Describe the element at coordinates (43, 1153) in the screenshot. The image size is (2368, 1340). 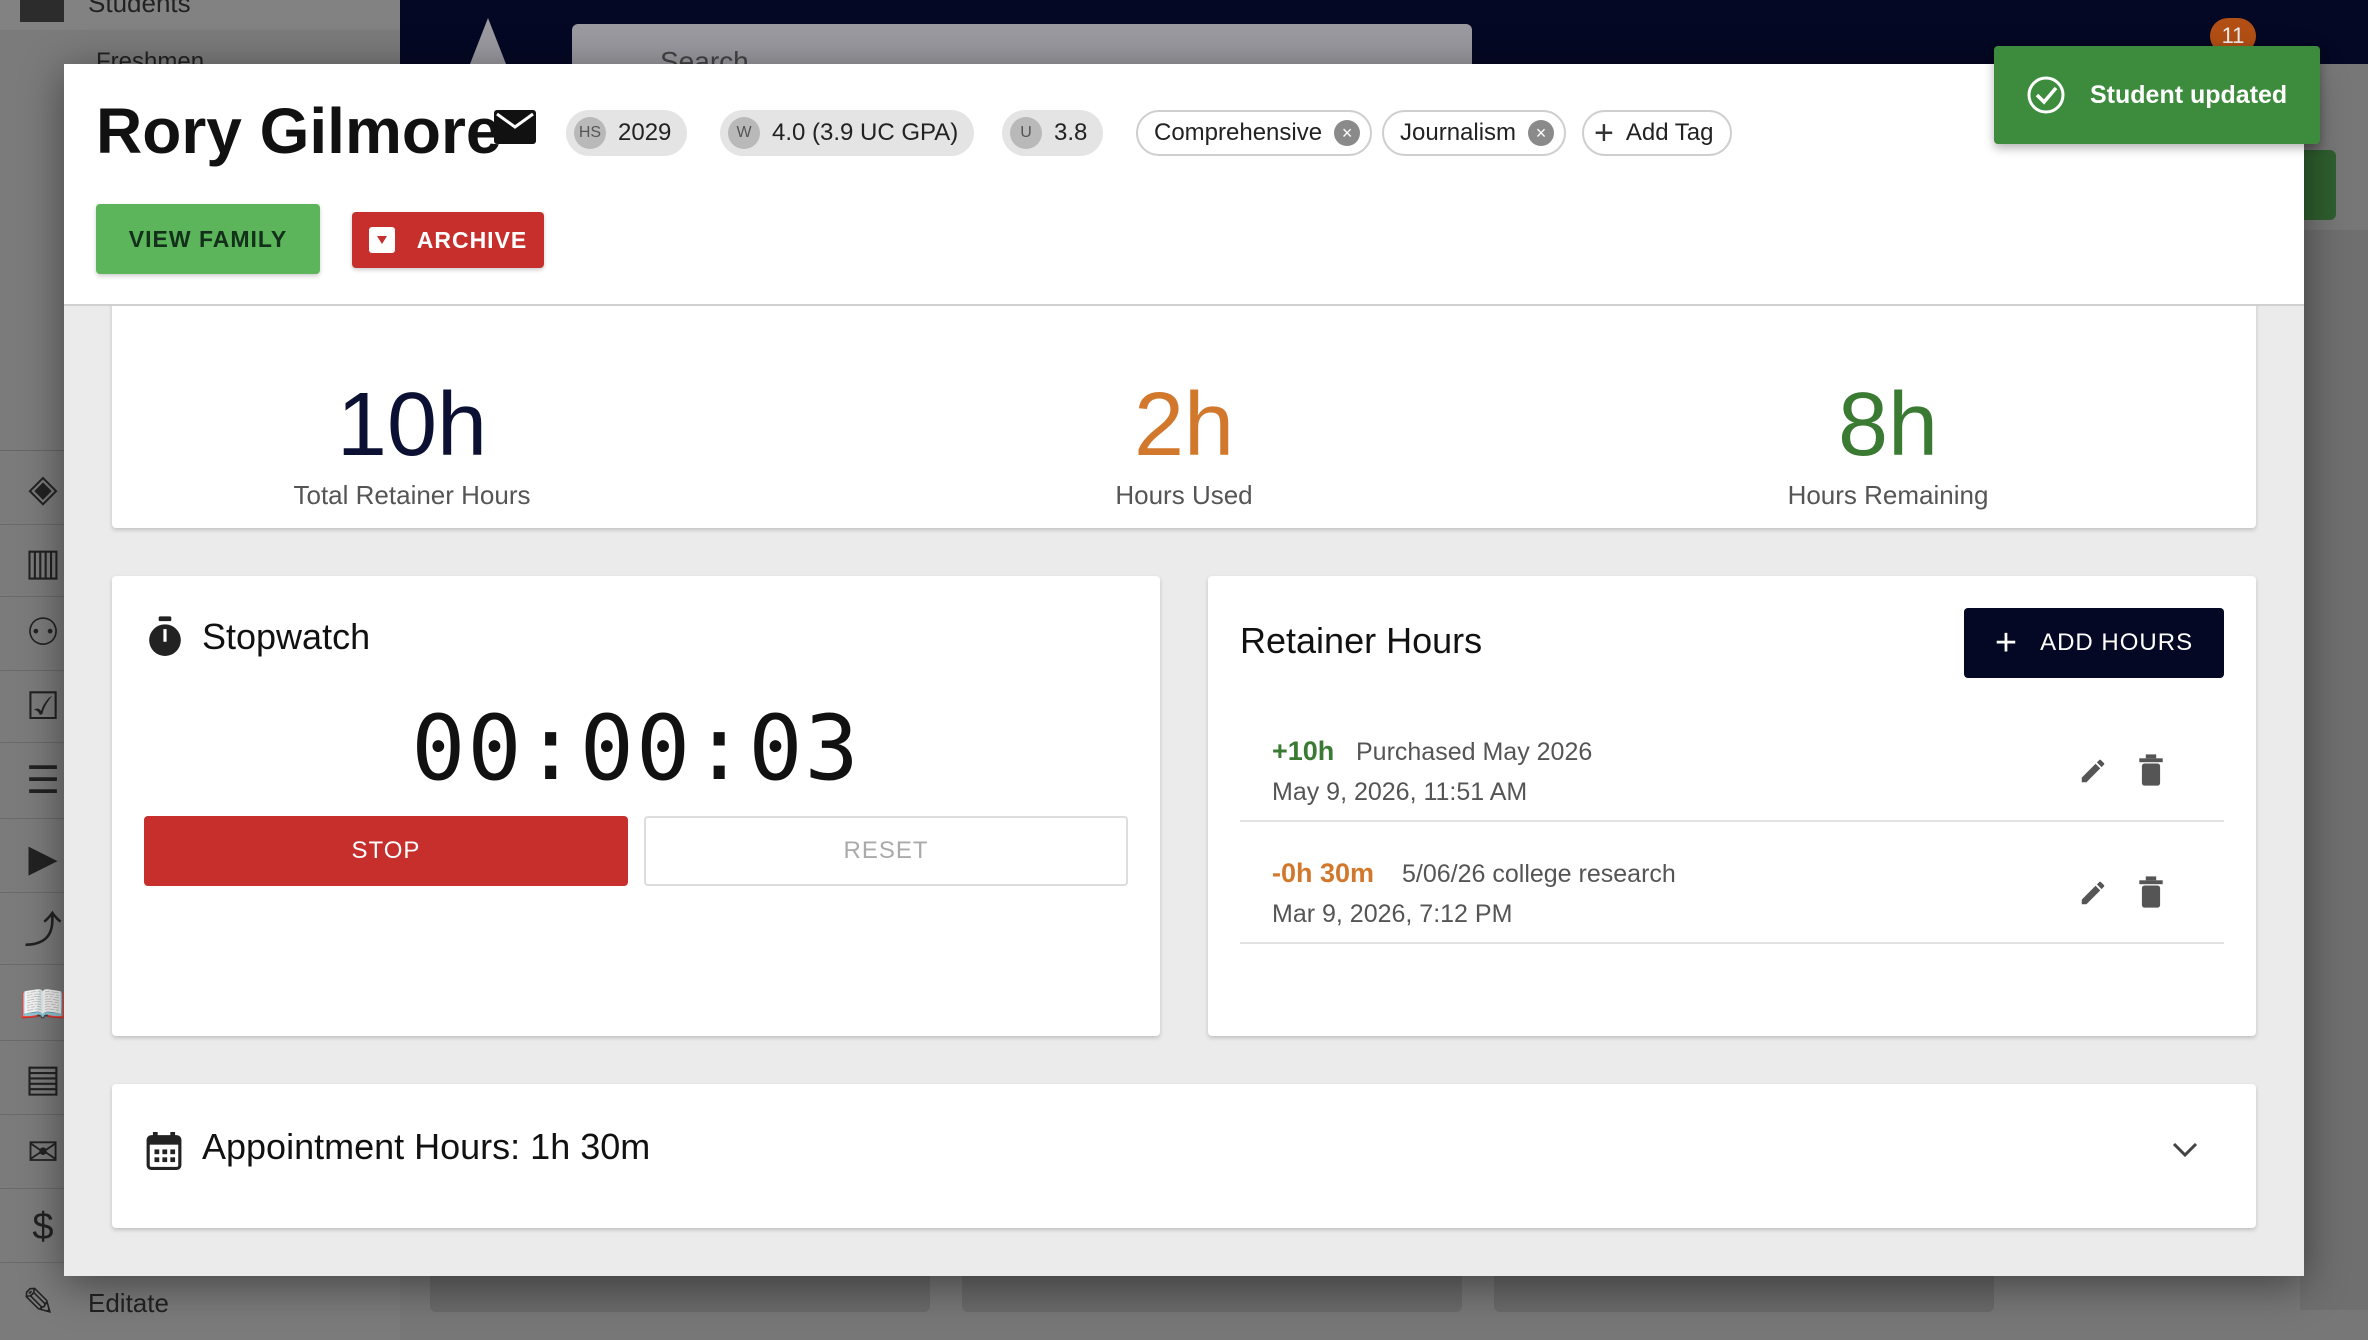
I see `mail-icon: ✉` at that location.